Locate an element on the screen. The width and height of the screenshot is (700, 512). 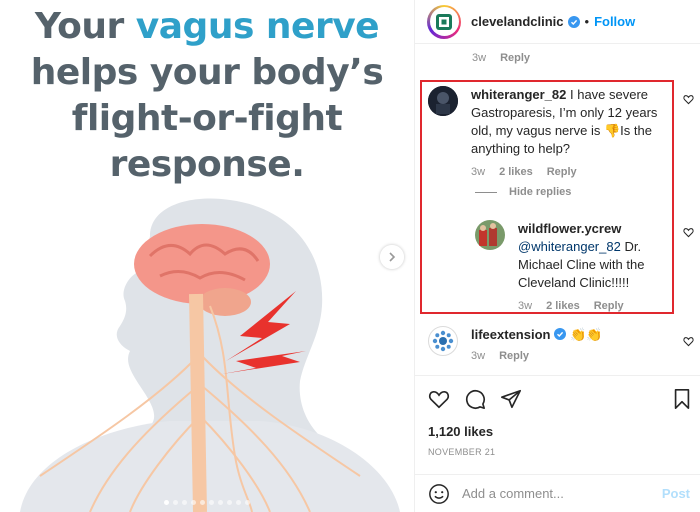
add-comment-bar: Add a comment... Post is located at coordinates (557, 493).